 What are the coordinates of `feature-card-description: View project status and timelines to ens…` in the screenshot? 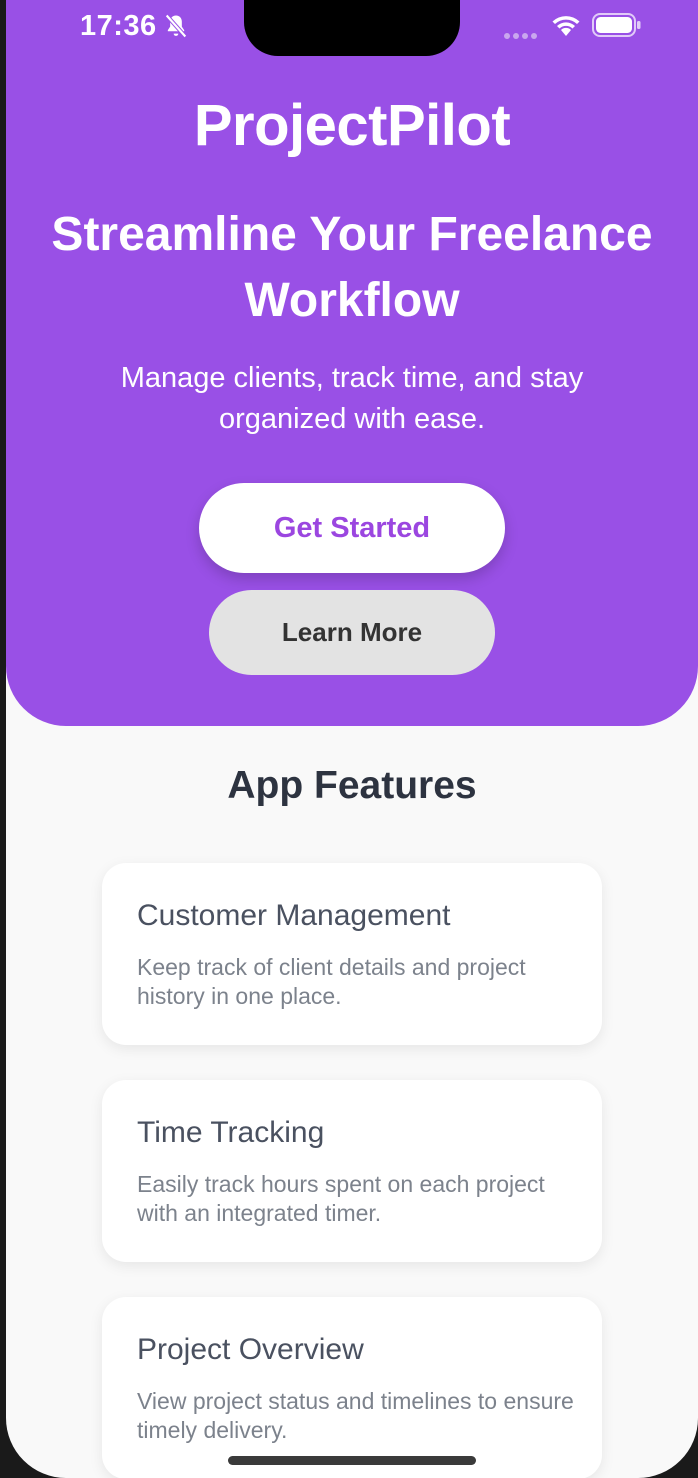 It's located at (355, 1415).